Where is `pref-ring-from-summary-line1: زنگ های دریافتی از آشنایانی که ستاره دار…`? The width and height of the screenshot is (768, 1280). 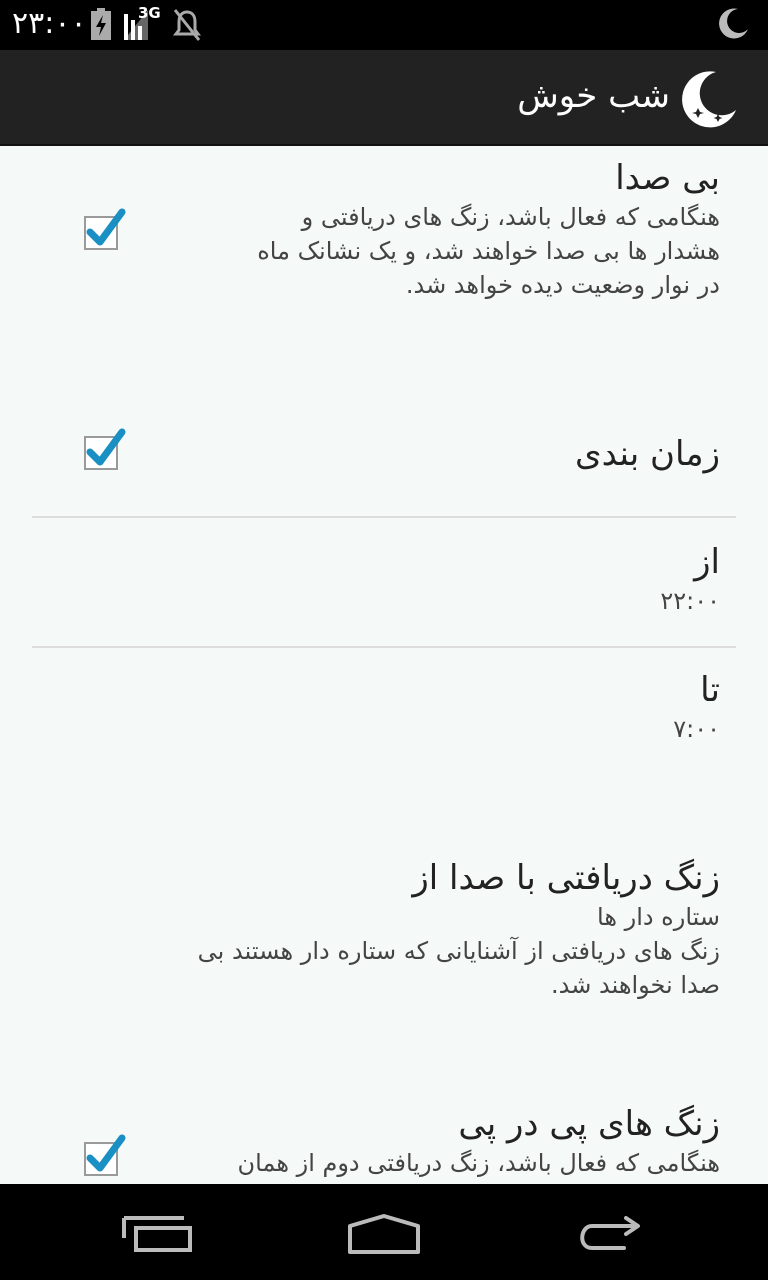
pref-ring-from-summary-line1: زنگ های دریافتی از آشنایانی که ستاره دار… is located at coordinates (458, 951).